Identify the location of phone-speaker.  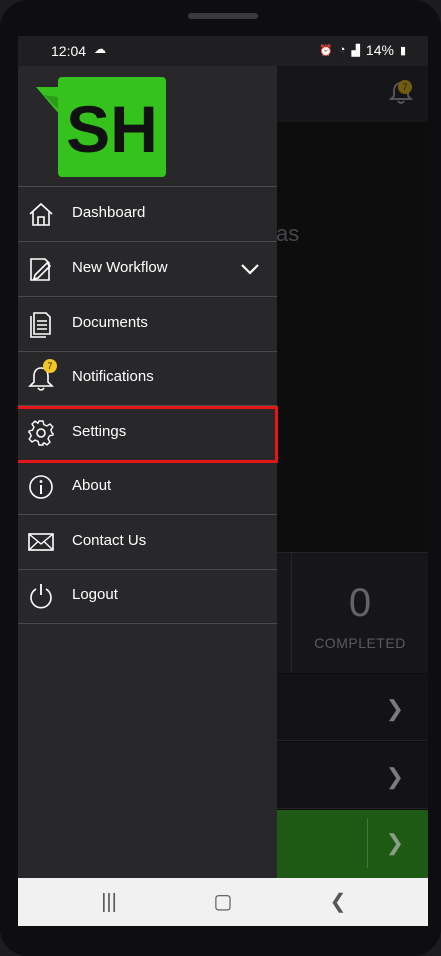
(223, 16).